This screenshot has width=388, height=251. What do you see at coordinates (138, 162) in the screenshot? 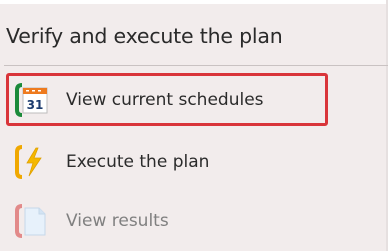
I see `execute-the-plan-label: Execute the plan` at bounding box center [138, 162].